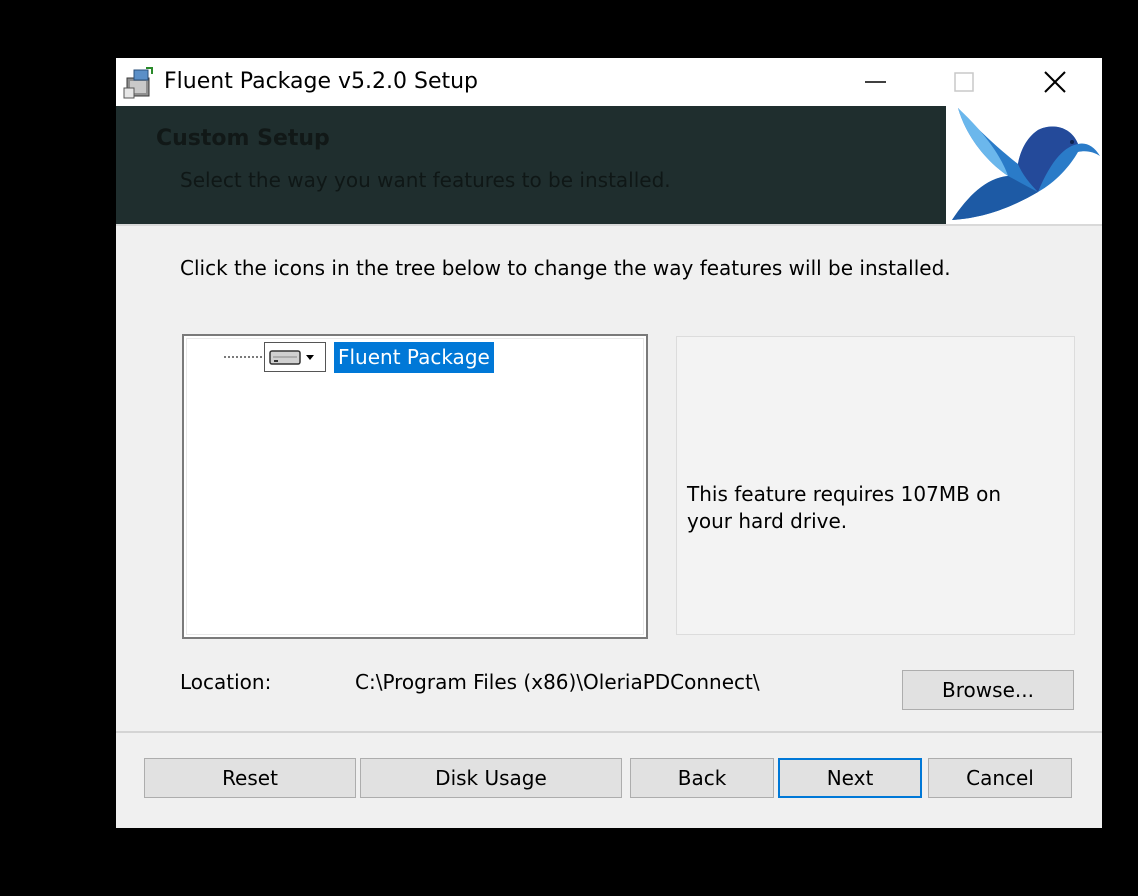 This screenshot has width=1138, height=896. I want to click on installer-app-icon, so click(139, 83).